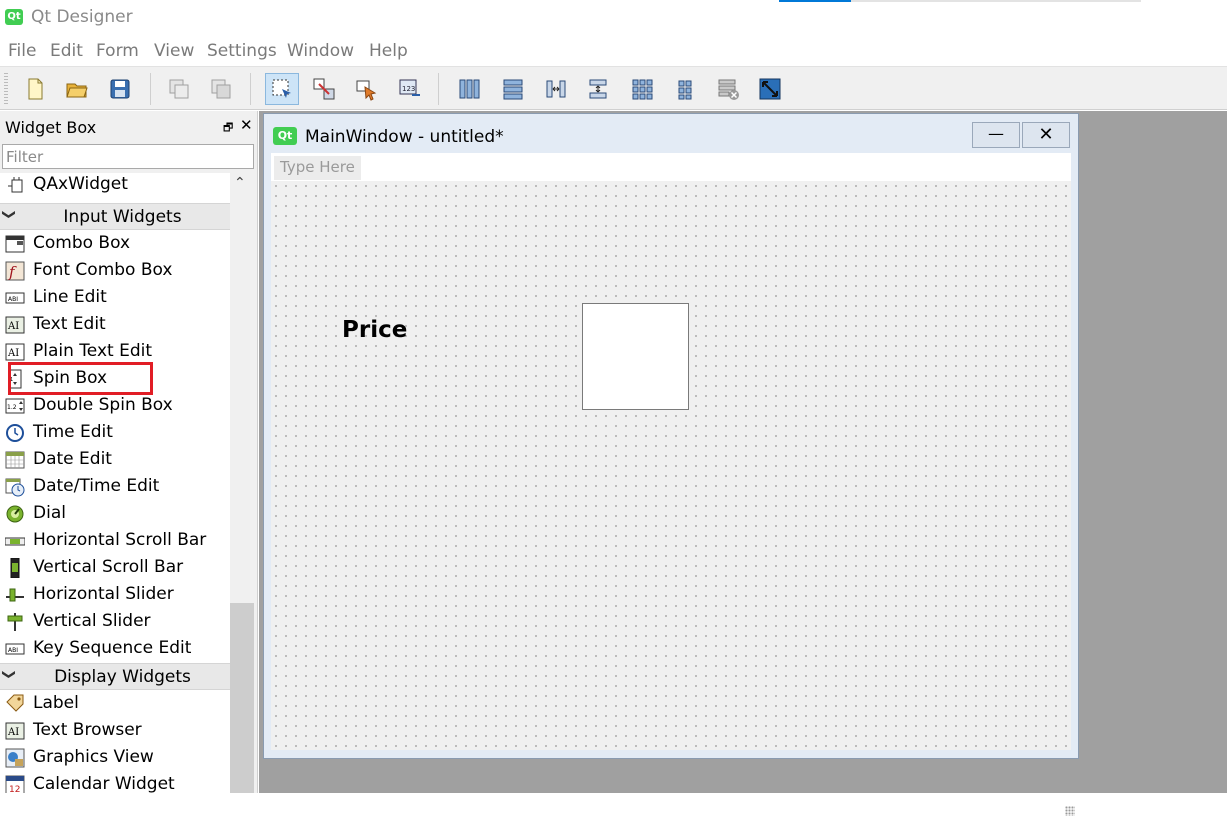 This screenshot has height=816, width=1227. I want to click on edit-tab-order-button: 123, so click(410, 89).